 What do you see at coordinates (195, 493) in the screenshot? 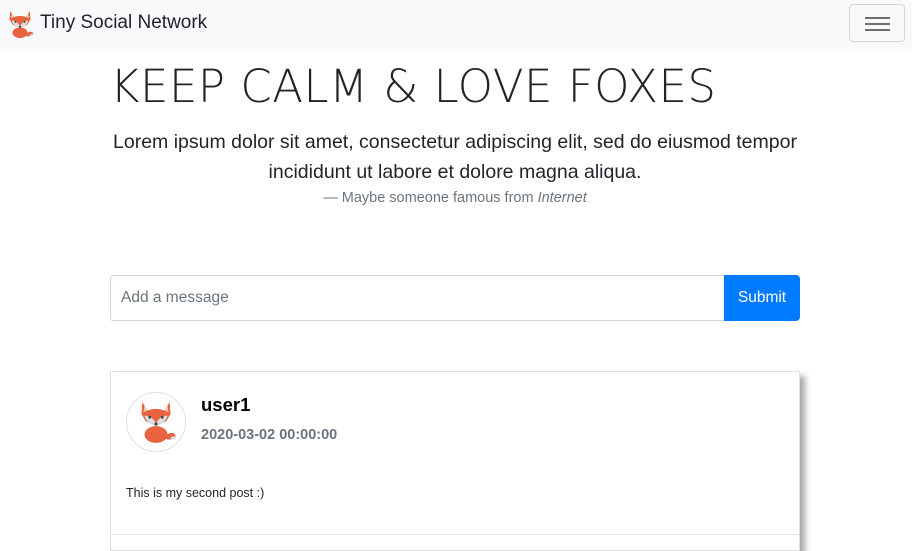
I see `post-body: This is my second post :)` at bounding box center [195, 493].